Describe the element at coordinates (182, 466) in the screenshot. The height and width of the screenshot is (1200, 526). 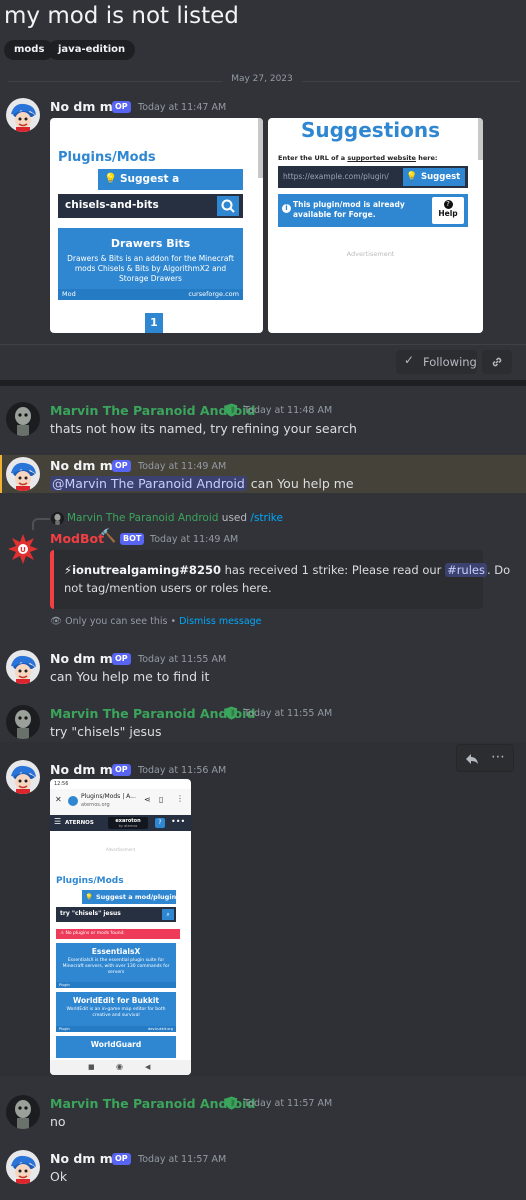
I see `timestamp: Today at 11:49 AM` at that location.